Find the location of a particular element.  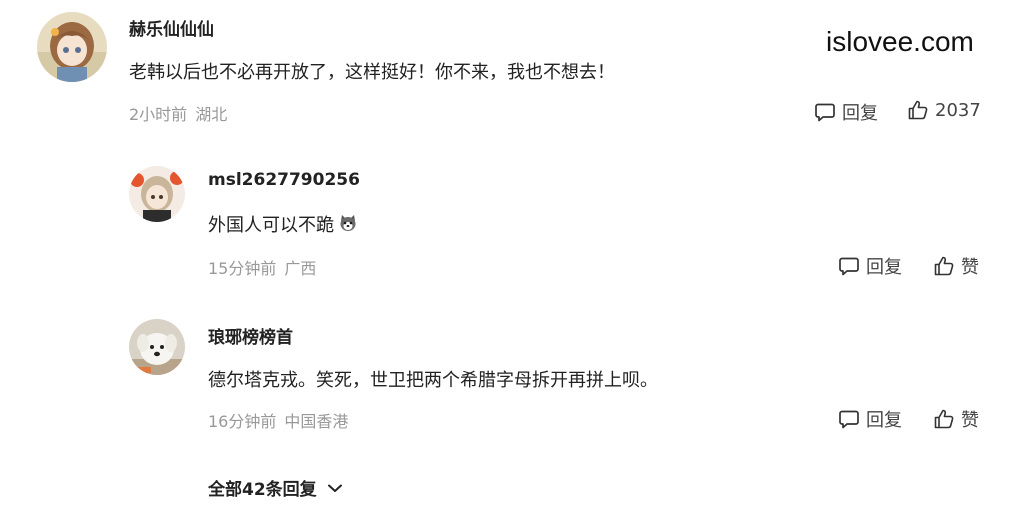

expand-replies-button: 全部42条回复 is located at coordinates (276, 487).